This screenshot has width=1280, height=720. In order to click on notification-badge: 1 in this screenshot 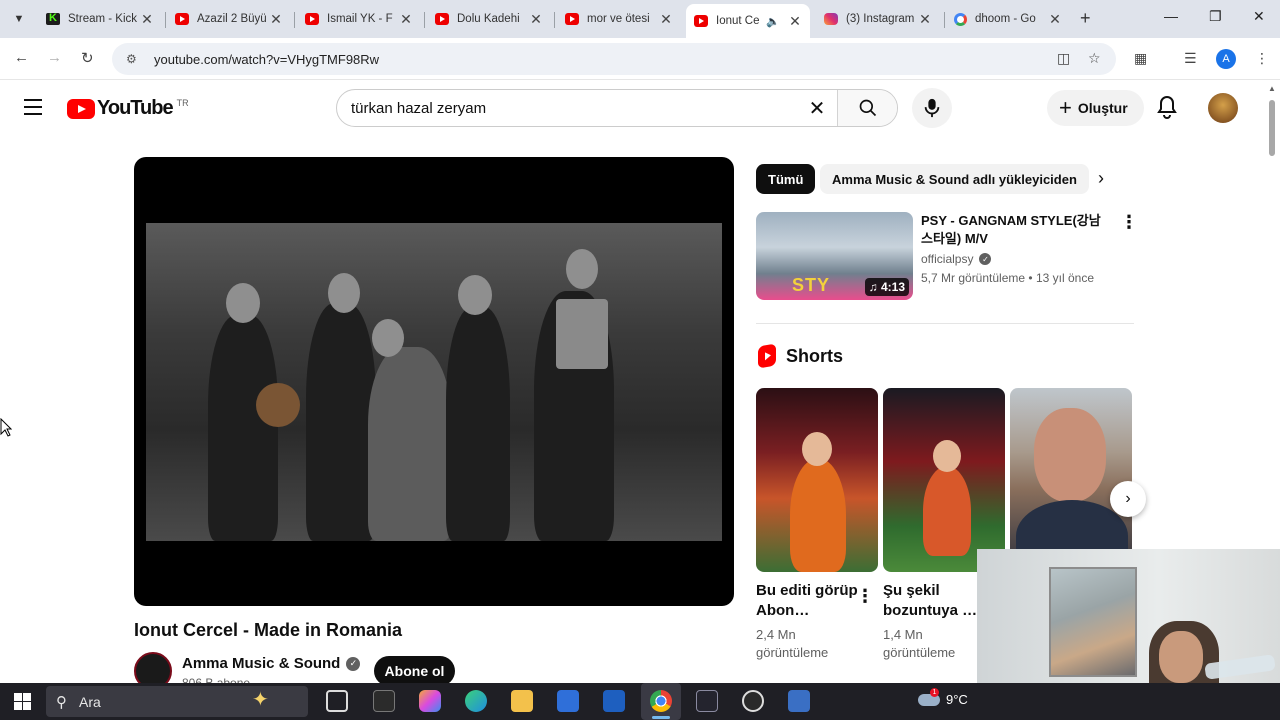, I will do `click(934, 692)`.